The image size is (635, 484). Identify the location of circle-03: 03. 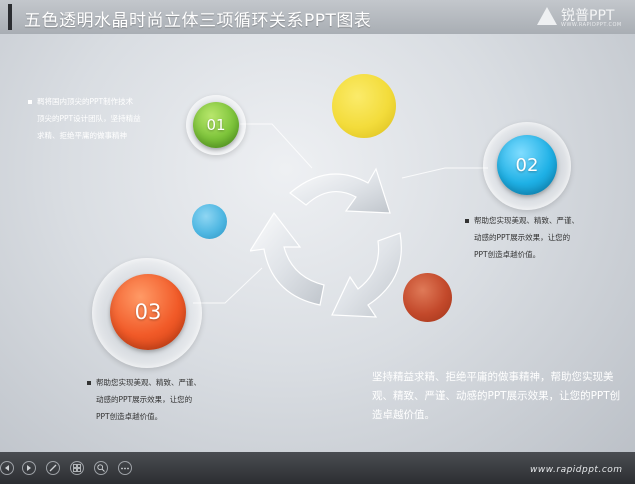
(148, 312).